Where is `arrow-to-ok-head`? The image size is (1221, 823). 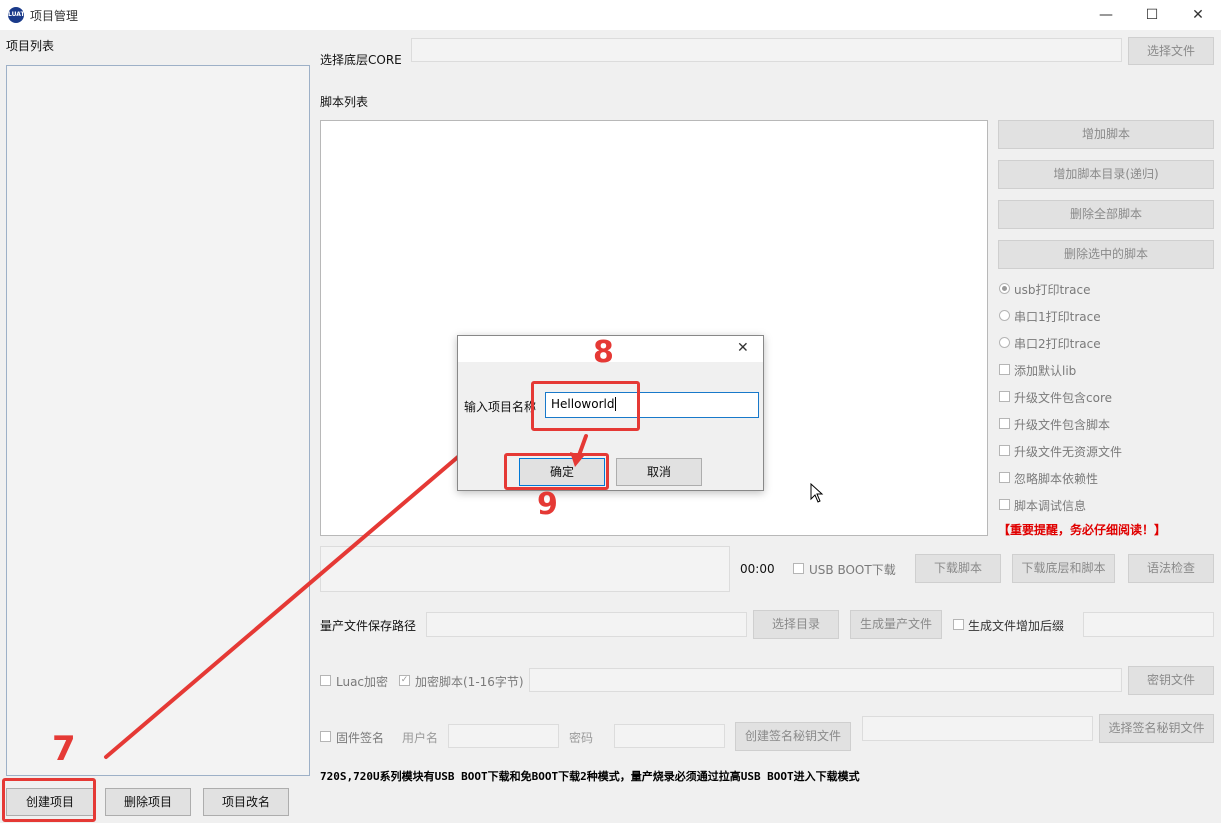 arrow-to-ok-head is located at coordinates (577, 459).